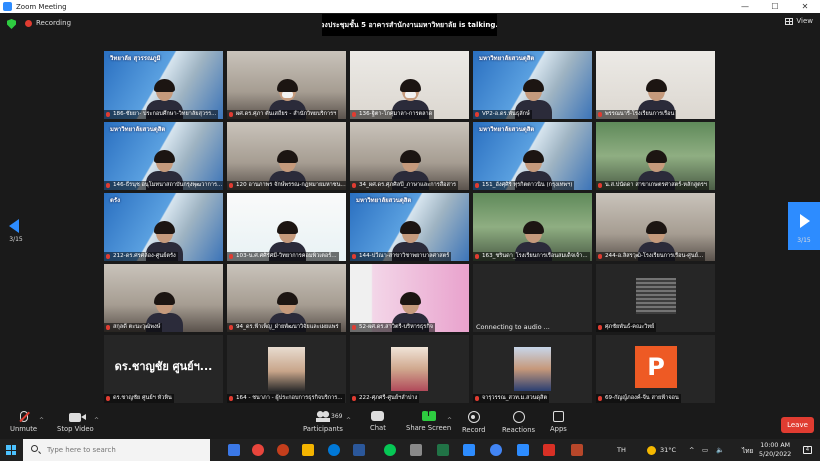 Image resolution: width=820 pixels, height=461 pixels. I want to click on share-options-caret: ^, so click(449, 420).